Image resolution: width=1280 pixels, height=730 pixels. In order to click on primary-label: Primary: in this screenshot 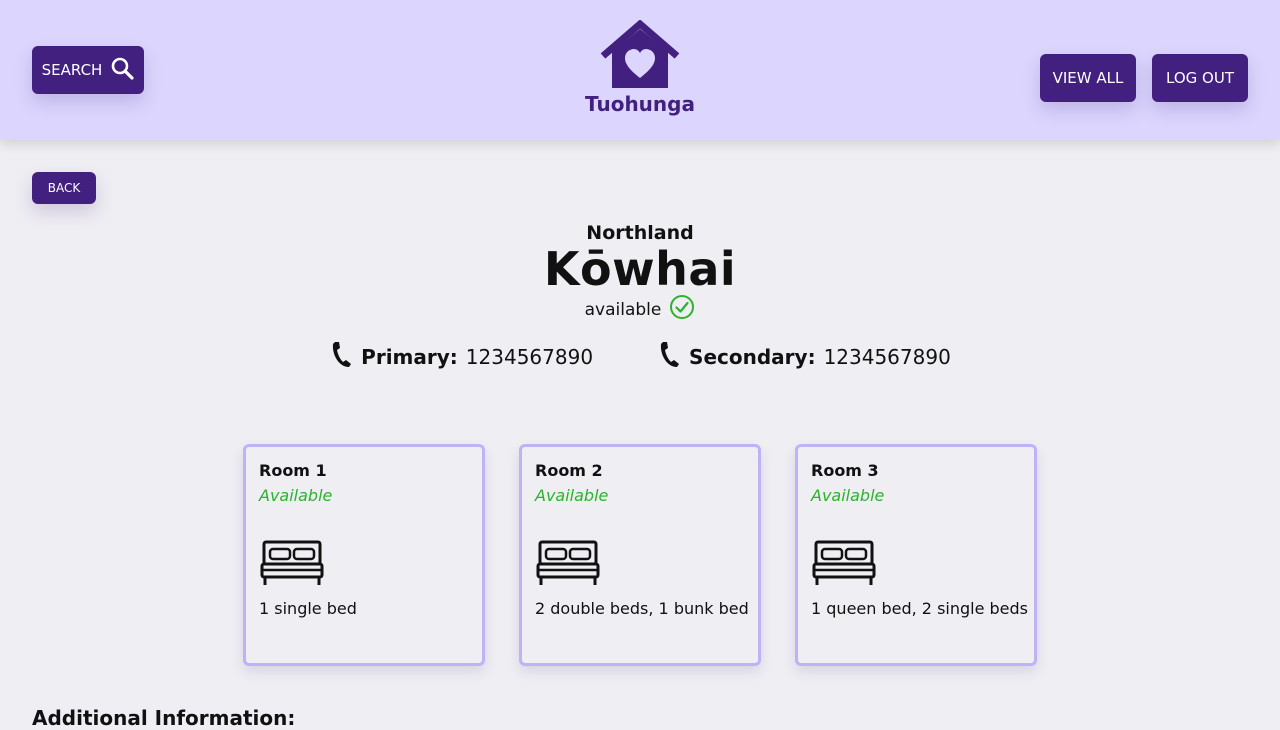, I will do `click(409, 356)`.